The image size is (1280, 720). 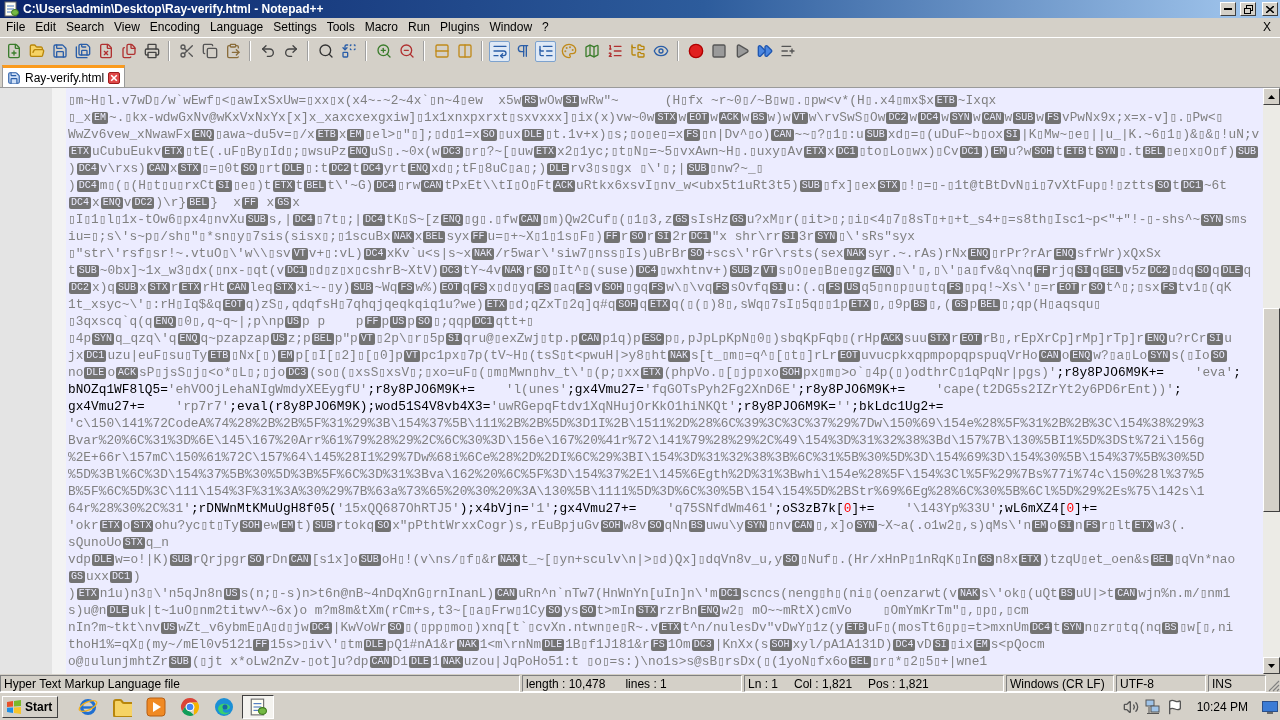 I want to click on string-text: qNn, so click(x=676, y=525).